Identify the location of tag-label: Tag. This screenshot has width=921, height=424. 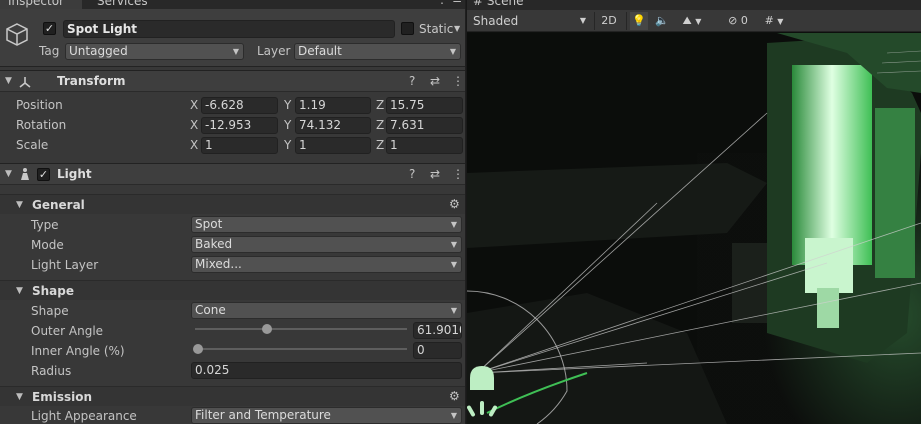
(49, 51).